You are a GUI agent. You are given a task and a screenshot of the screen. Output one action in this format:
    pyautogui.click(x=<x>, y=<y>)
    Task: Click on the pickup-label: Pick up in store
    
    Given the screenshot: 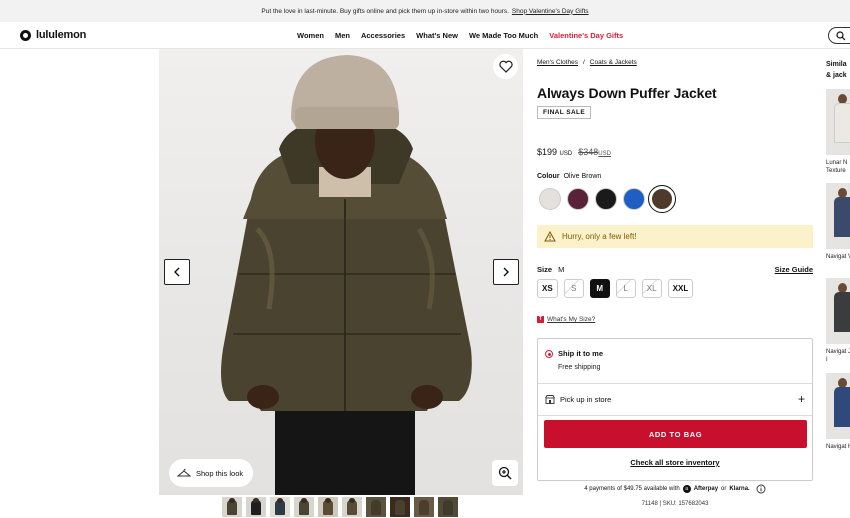 What is the action you would take?
    pyautogui.click(x=586, y=399)
    